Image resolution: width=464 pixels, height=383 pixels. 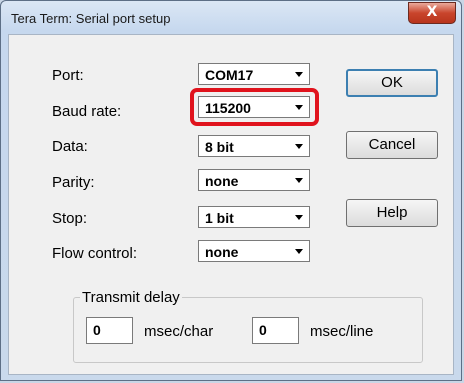 I want to click on ok-button: OK, so click(x=392, y=83).